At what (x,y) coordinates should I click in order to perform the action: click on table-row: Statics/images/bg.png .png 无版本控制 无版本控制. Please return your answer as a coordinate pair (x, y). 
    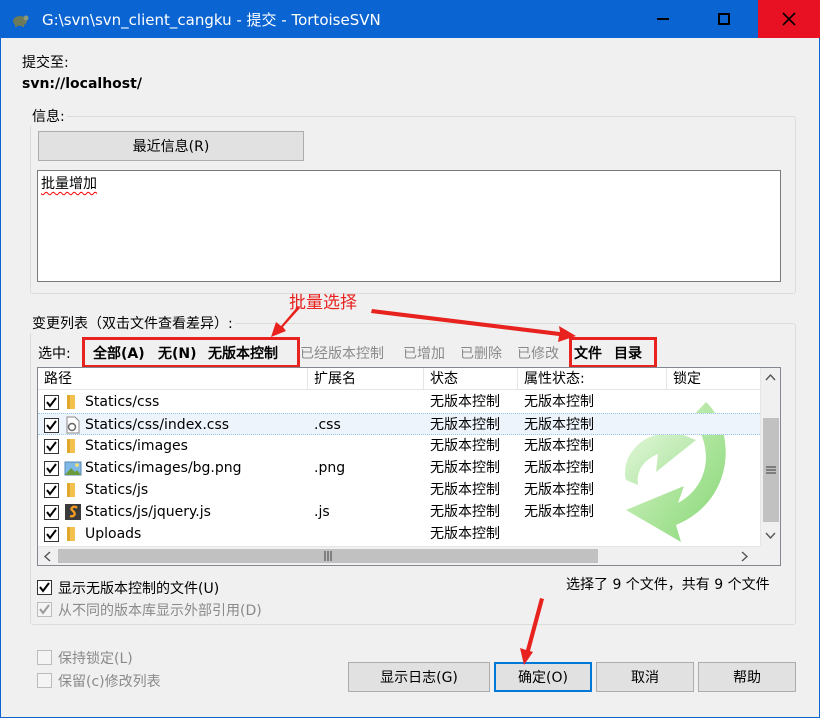
    Looking at the image, I should click on (399, 468).